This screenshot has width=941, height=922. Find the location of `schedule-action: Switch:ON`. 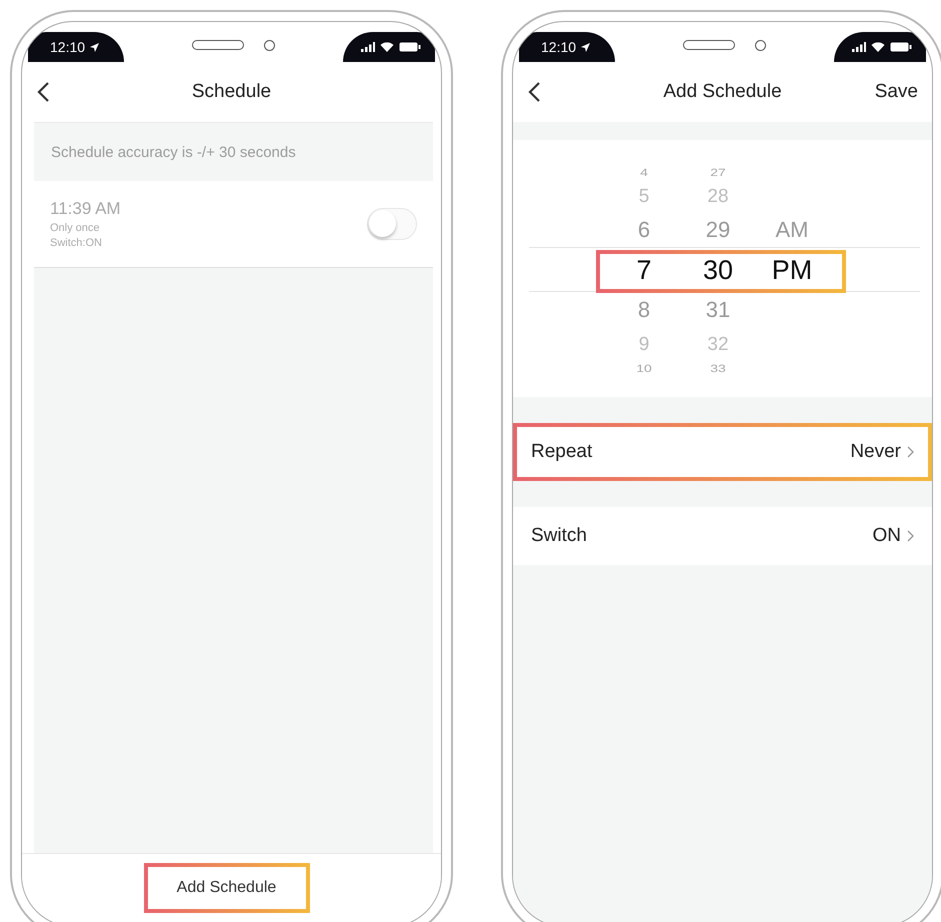

schedule-action: Switch:ON is located at coordinates (76, 243).